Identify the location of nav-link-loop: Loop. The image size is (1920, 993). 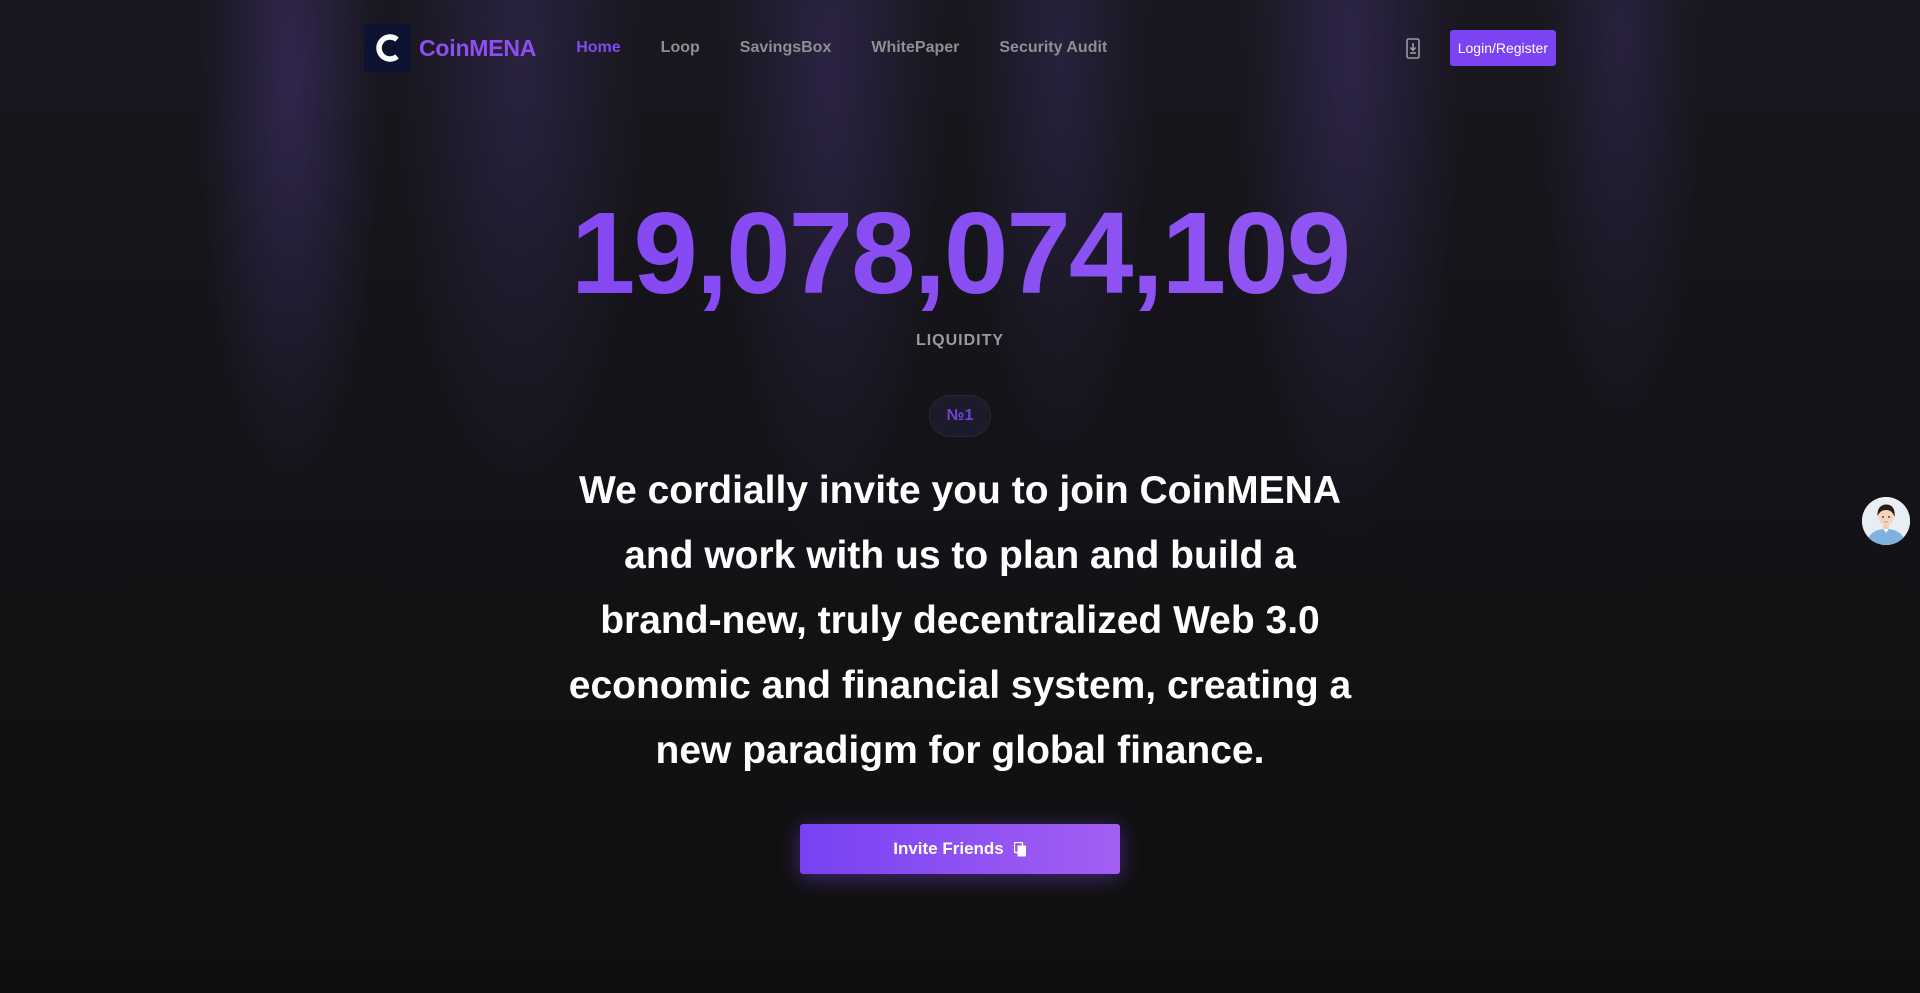
(680, 48).